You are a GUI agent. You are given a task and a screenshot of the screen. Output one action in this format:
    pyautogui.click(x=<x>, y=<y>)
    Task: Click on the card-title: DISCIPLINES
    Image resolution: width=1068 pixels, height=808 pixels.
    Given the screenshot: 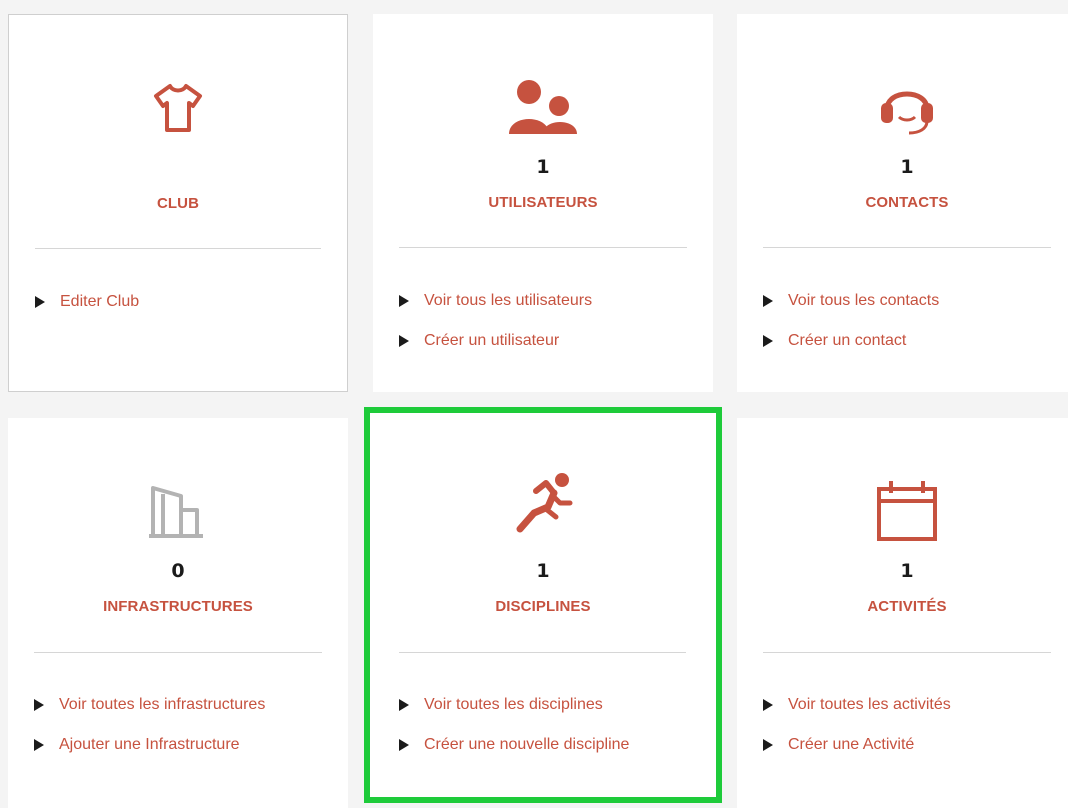 What is the action you would take?
    pyautogui.click(x=543, y=606)
    